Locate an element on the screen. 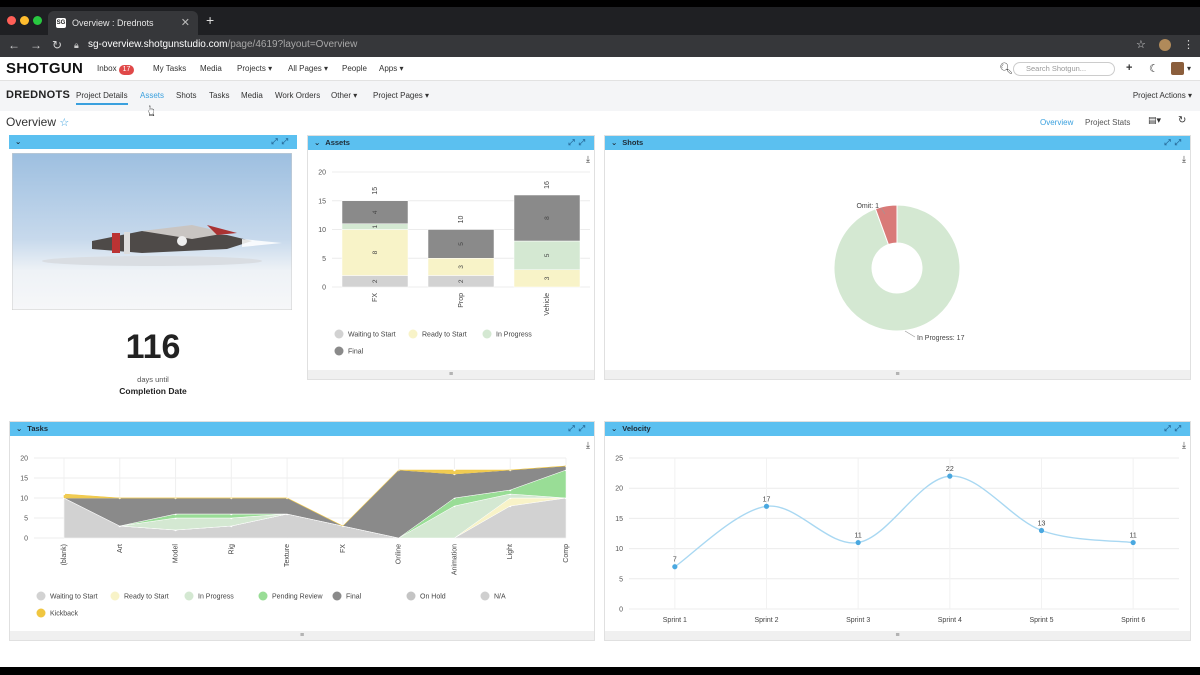  tab-title: Overview : Drednots is located at coordinates (113, 23).